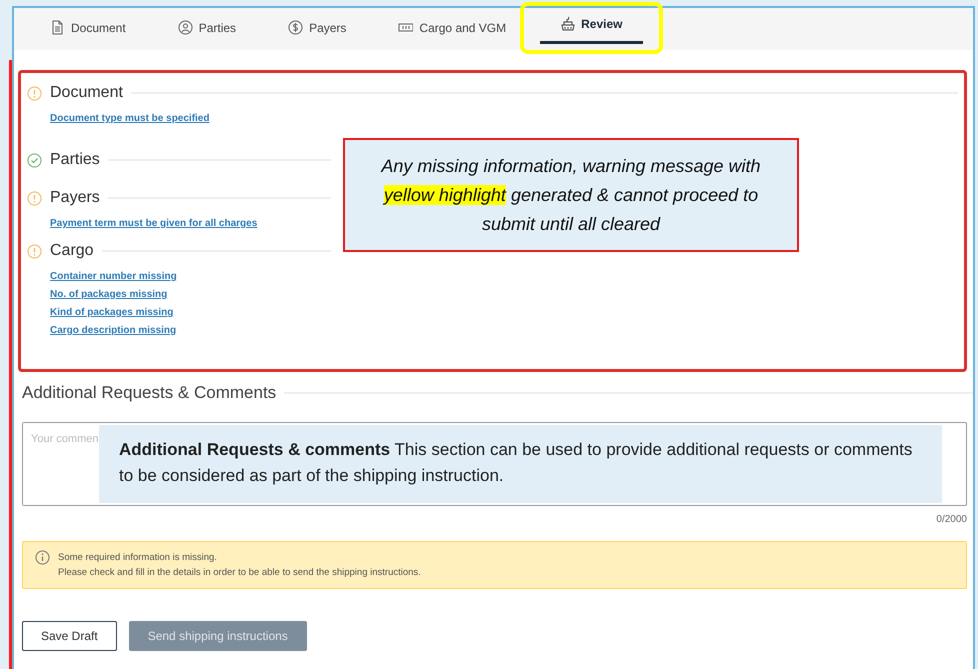 The image size is (978, 669). What do you see at coordinates (296, 27) in the screenshot?
I see `dollar-coin-icon` at bounding box center [296, 27].